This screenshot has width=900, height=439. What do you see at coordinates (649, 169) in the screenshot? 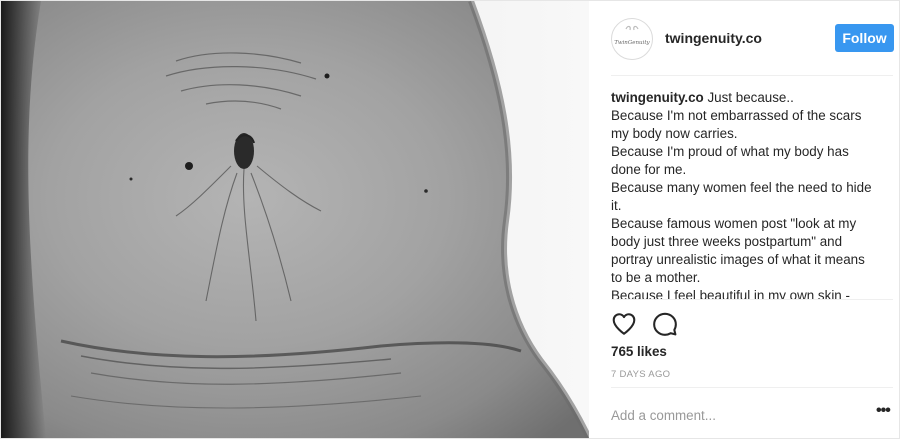
I see `caption-text-4: done for me.` at bounding box center [649, 169].